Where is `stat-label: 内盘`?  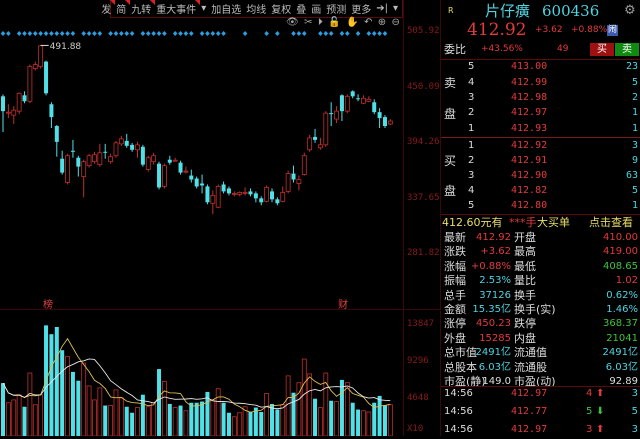
stat-label: 内盘 is located at coordinates (525, 338).